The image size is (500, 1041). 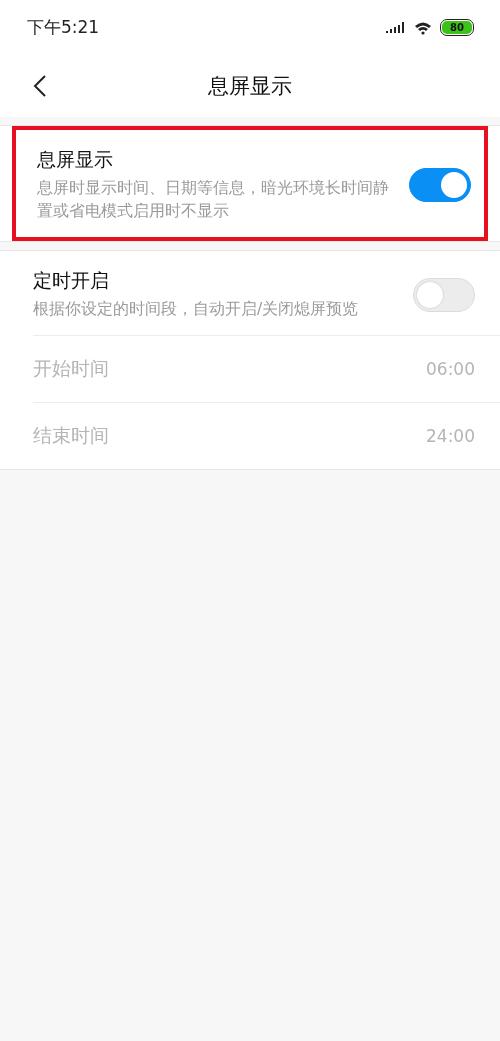 What do you see at coordinates (71, 280) in the screenshot?
I see `setting-title: 定时开启` at bounding box center [71, 280].